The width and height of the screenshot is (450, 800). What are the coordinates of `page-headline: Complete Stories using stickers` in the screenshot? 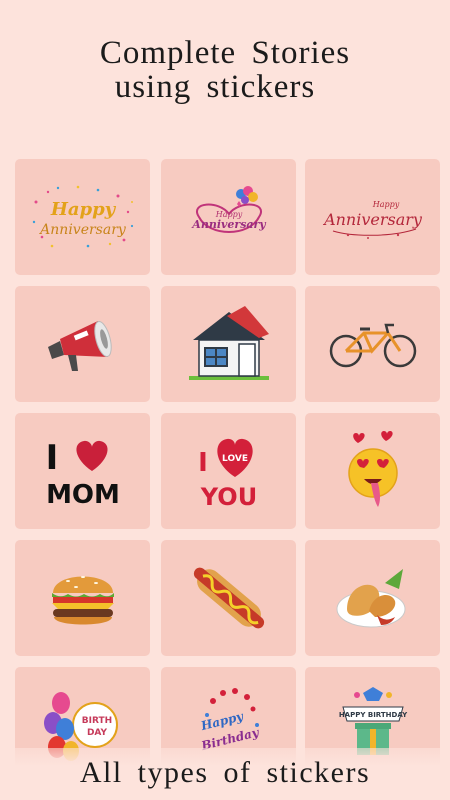 It's located at (225, 70).